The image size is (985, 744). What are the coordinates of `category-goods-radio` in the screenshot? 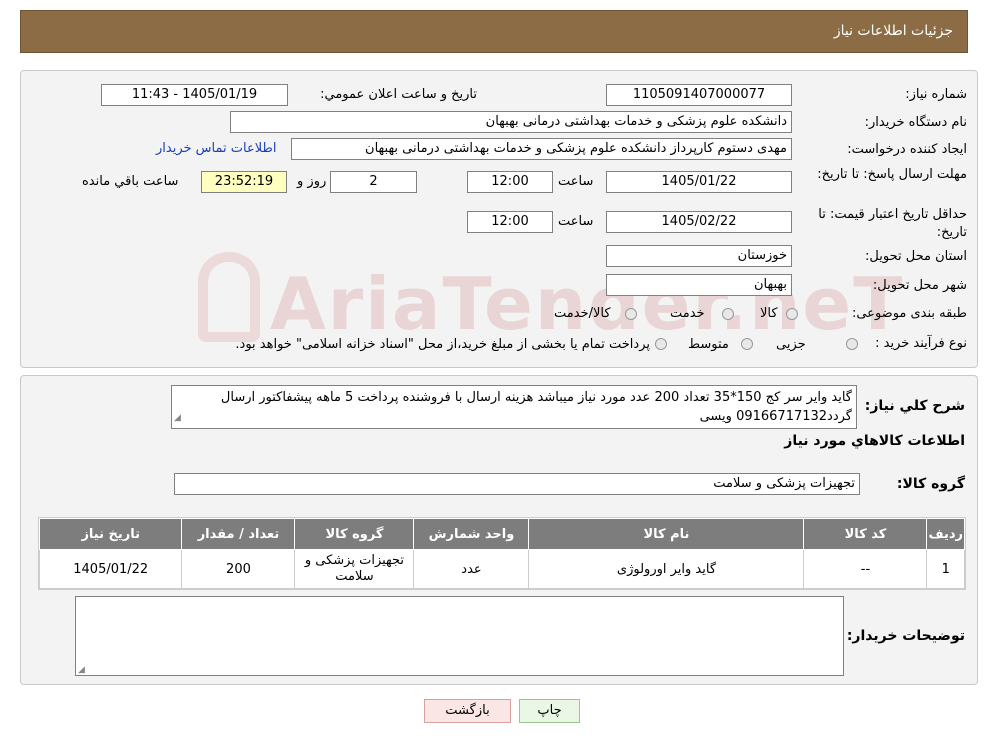 It's located at (792, 314).